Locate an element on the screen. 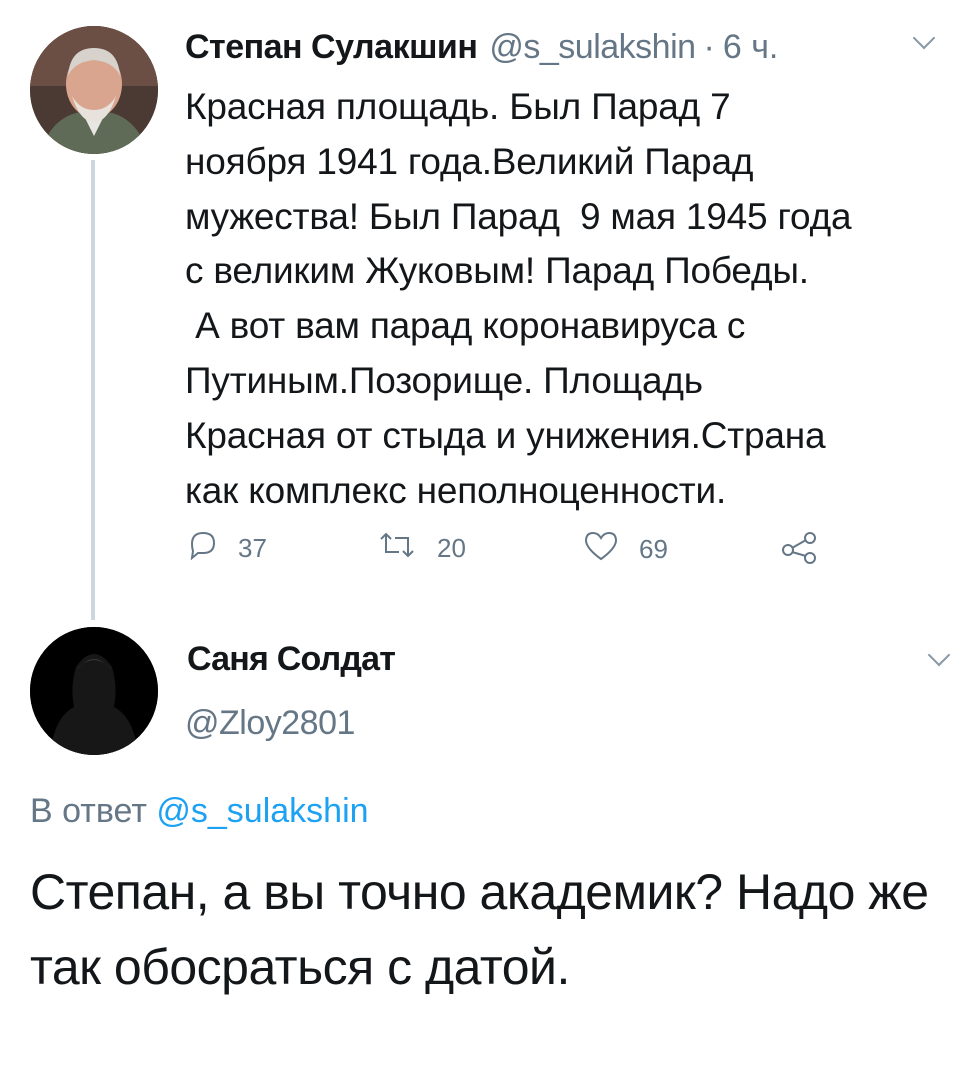  reply-count: 37 is located at coordinates (252, 548).